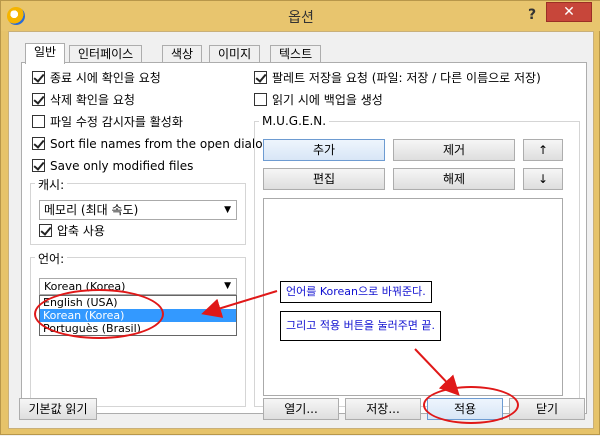 This screenshot has height=436, width=600. Describe the element at coordinates (324, 150) in the screenshot. I see `add-button: 추가` at that location.